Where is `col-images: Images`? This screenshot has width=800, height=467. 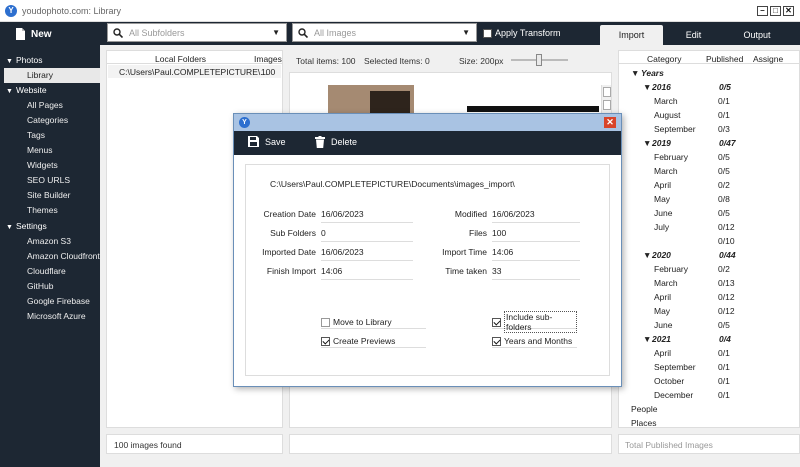 col-images: Images is located at coordinates (268, 59).